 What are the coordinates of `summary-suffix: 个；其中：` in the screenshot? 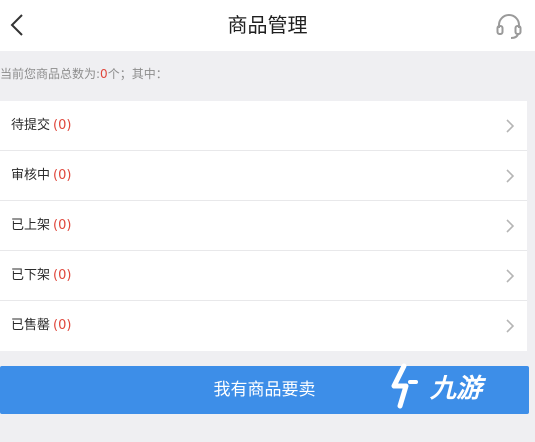 It's located at (137, 74).